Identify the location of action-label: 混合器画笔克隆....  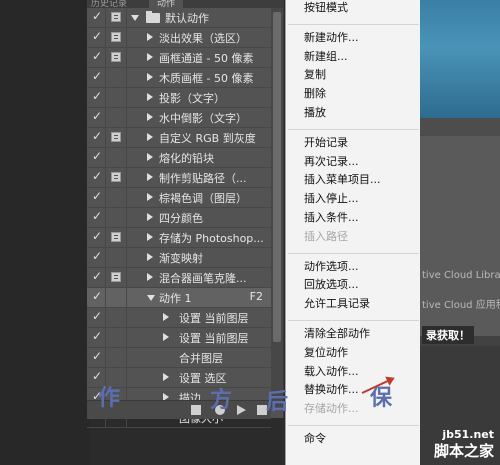
(203, 278).